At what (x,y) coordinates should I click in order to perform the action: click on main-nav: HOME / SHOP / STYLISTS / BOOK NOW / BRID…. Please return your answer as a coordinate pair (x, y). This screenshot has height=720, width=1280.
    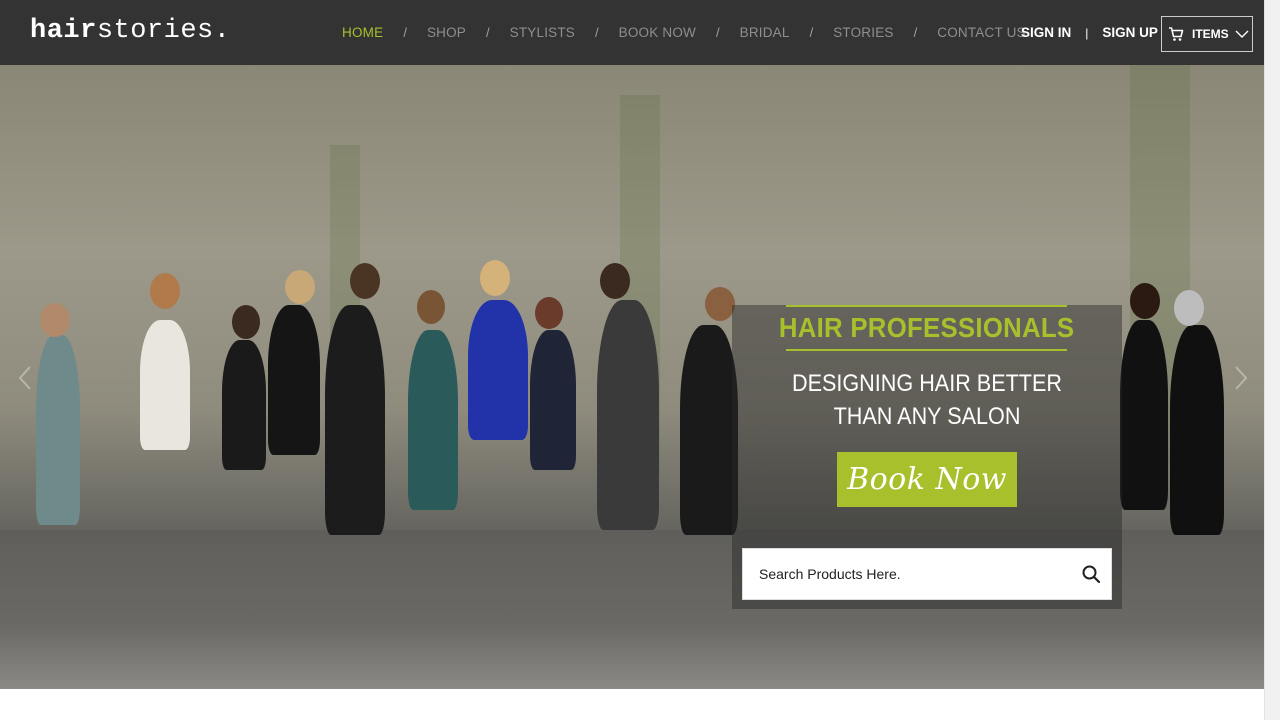
    Looking at the image, I should click on (684, 32).